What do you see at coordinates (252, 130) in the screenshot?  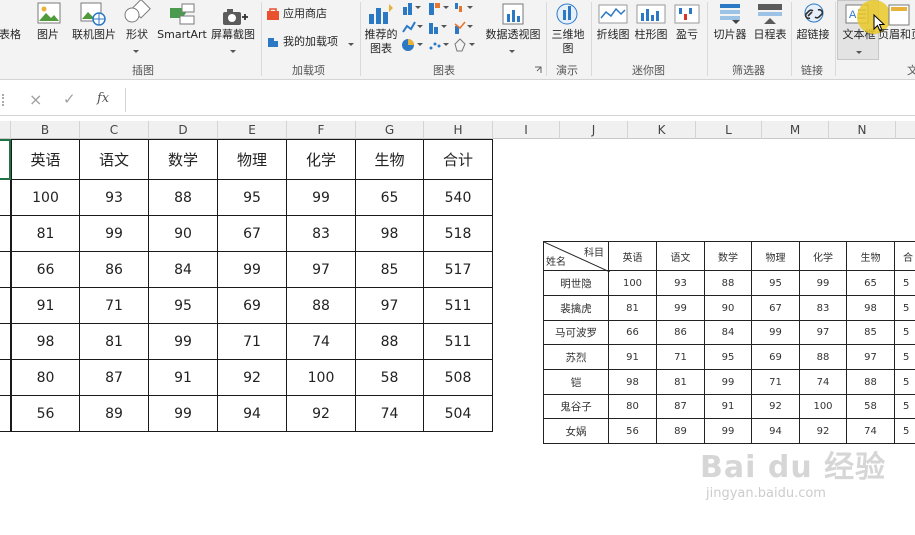 I see `column-header: E` at bounding box center [252, 130].